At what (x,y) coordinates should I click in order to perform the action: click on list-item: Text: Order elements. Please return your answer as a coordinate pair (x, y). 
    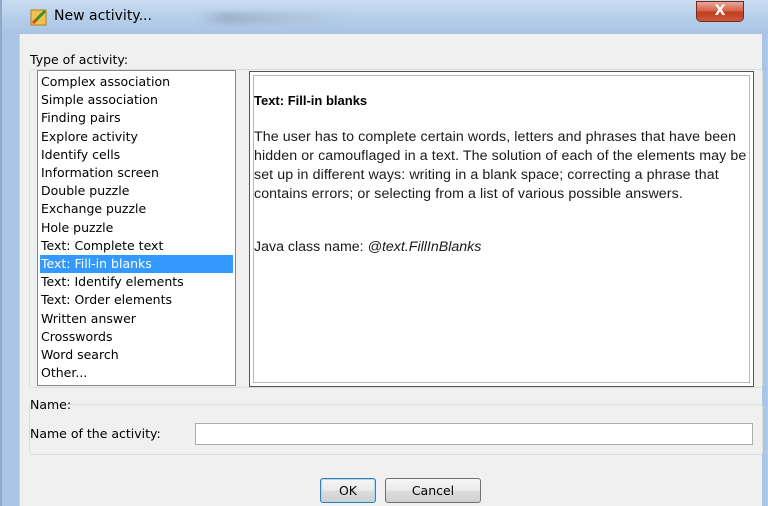
    Looking at the image, I should click on (136, 300).